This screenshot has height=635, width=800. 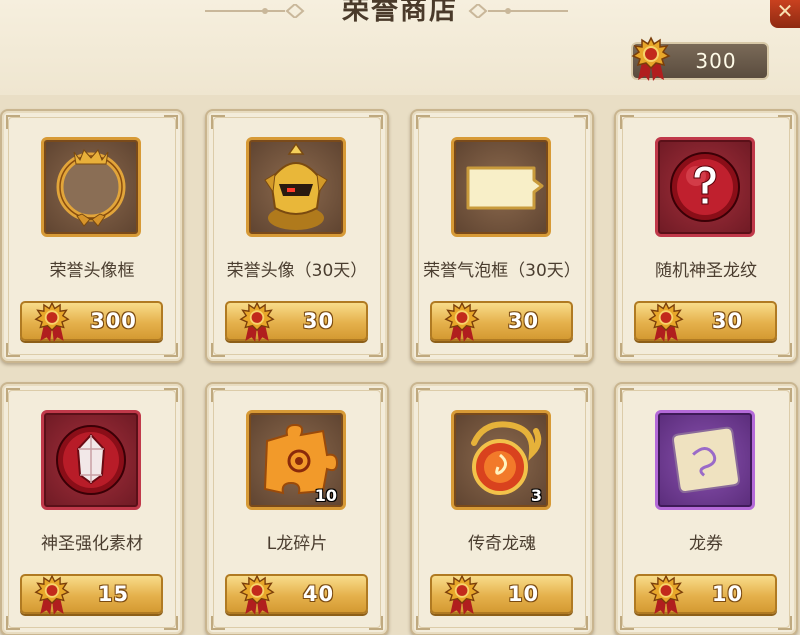 I want to click on item-name: 神圣强化素材, so click(x=92, y=543).